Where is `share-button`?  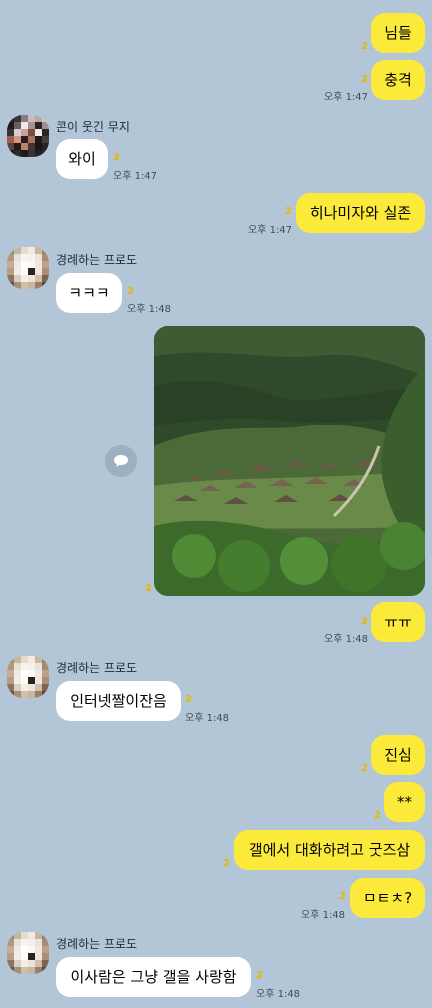
share-button is located at coordinates (121, 461).